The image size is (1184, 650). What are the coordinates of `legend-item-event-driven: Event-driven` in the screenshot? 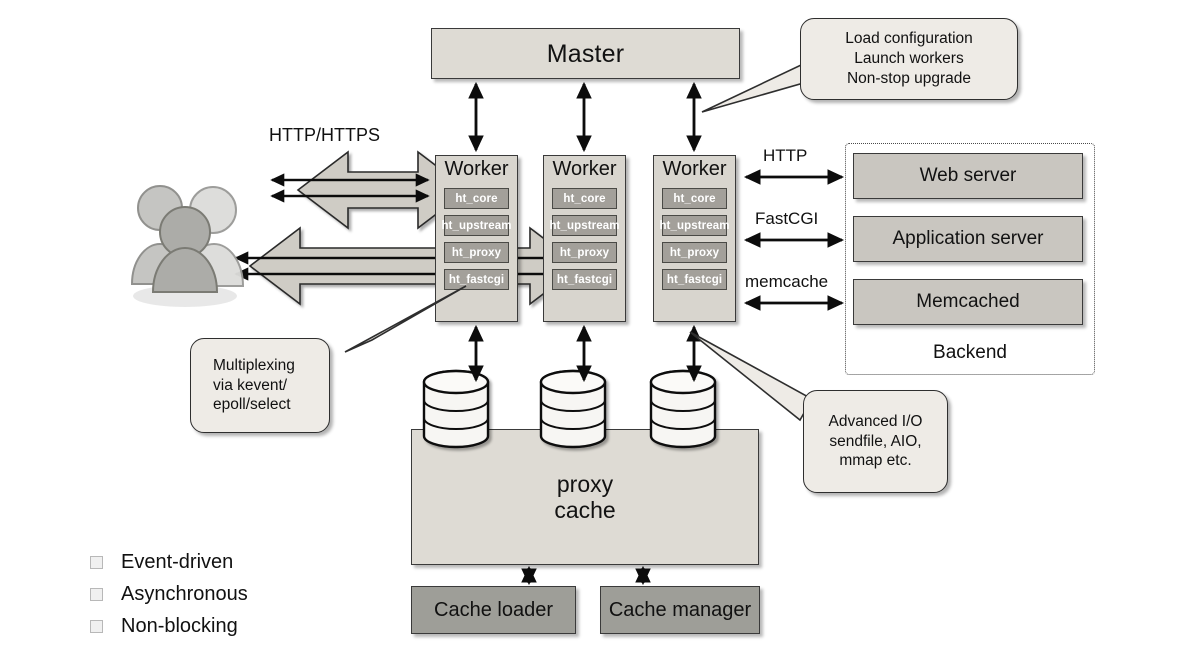 It's located at (637, 562).